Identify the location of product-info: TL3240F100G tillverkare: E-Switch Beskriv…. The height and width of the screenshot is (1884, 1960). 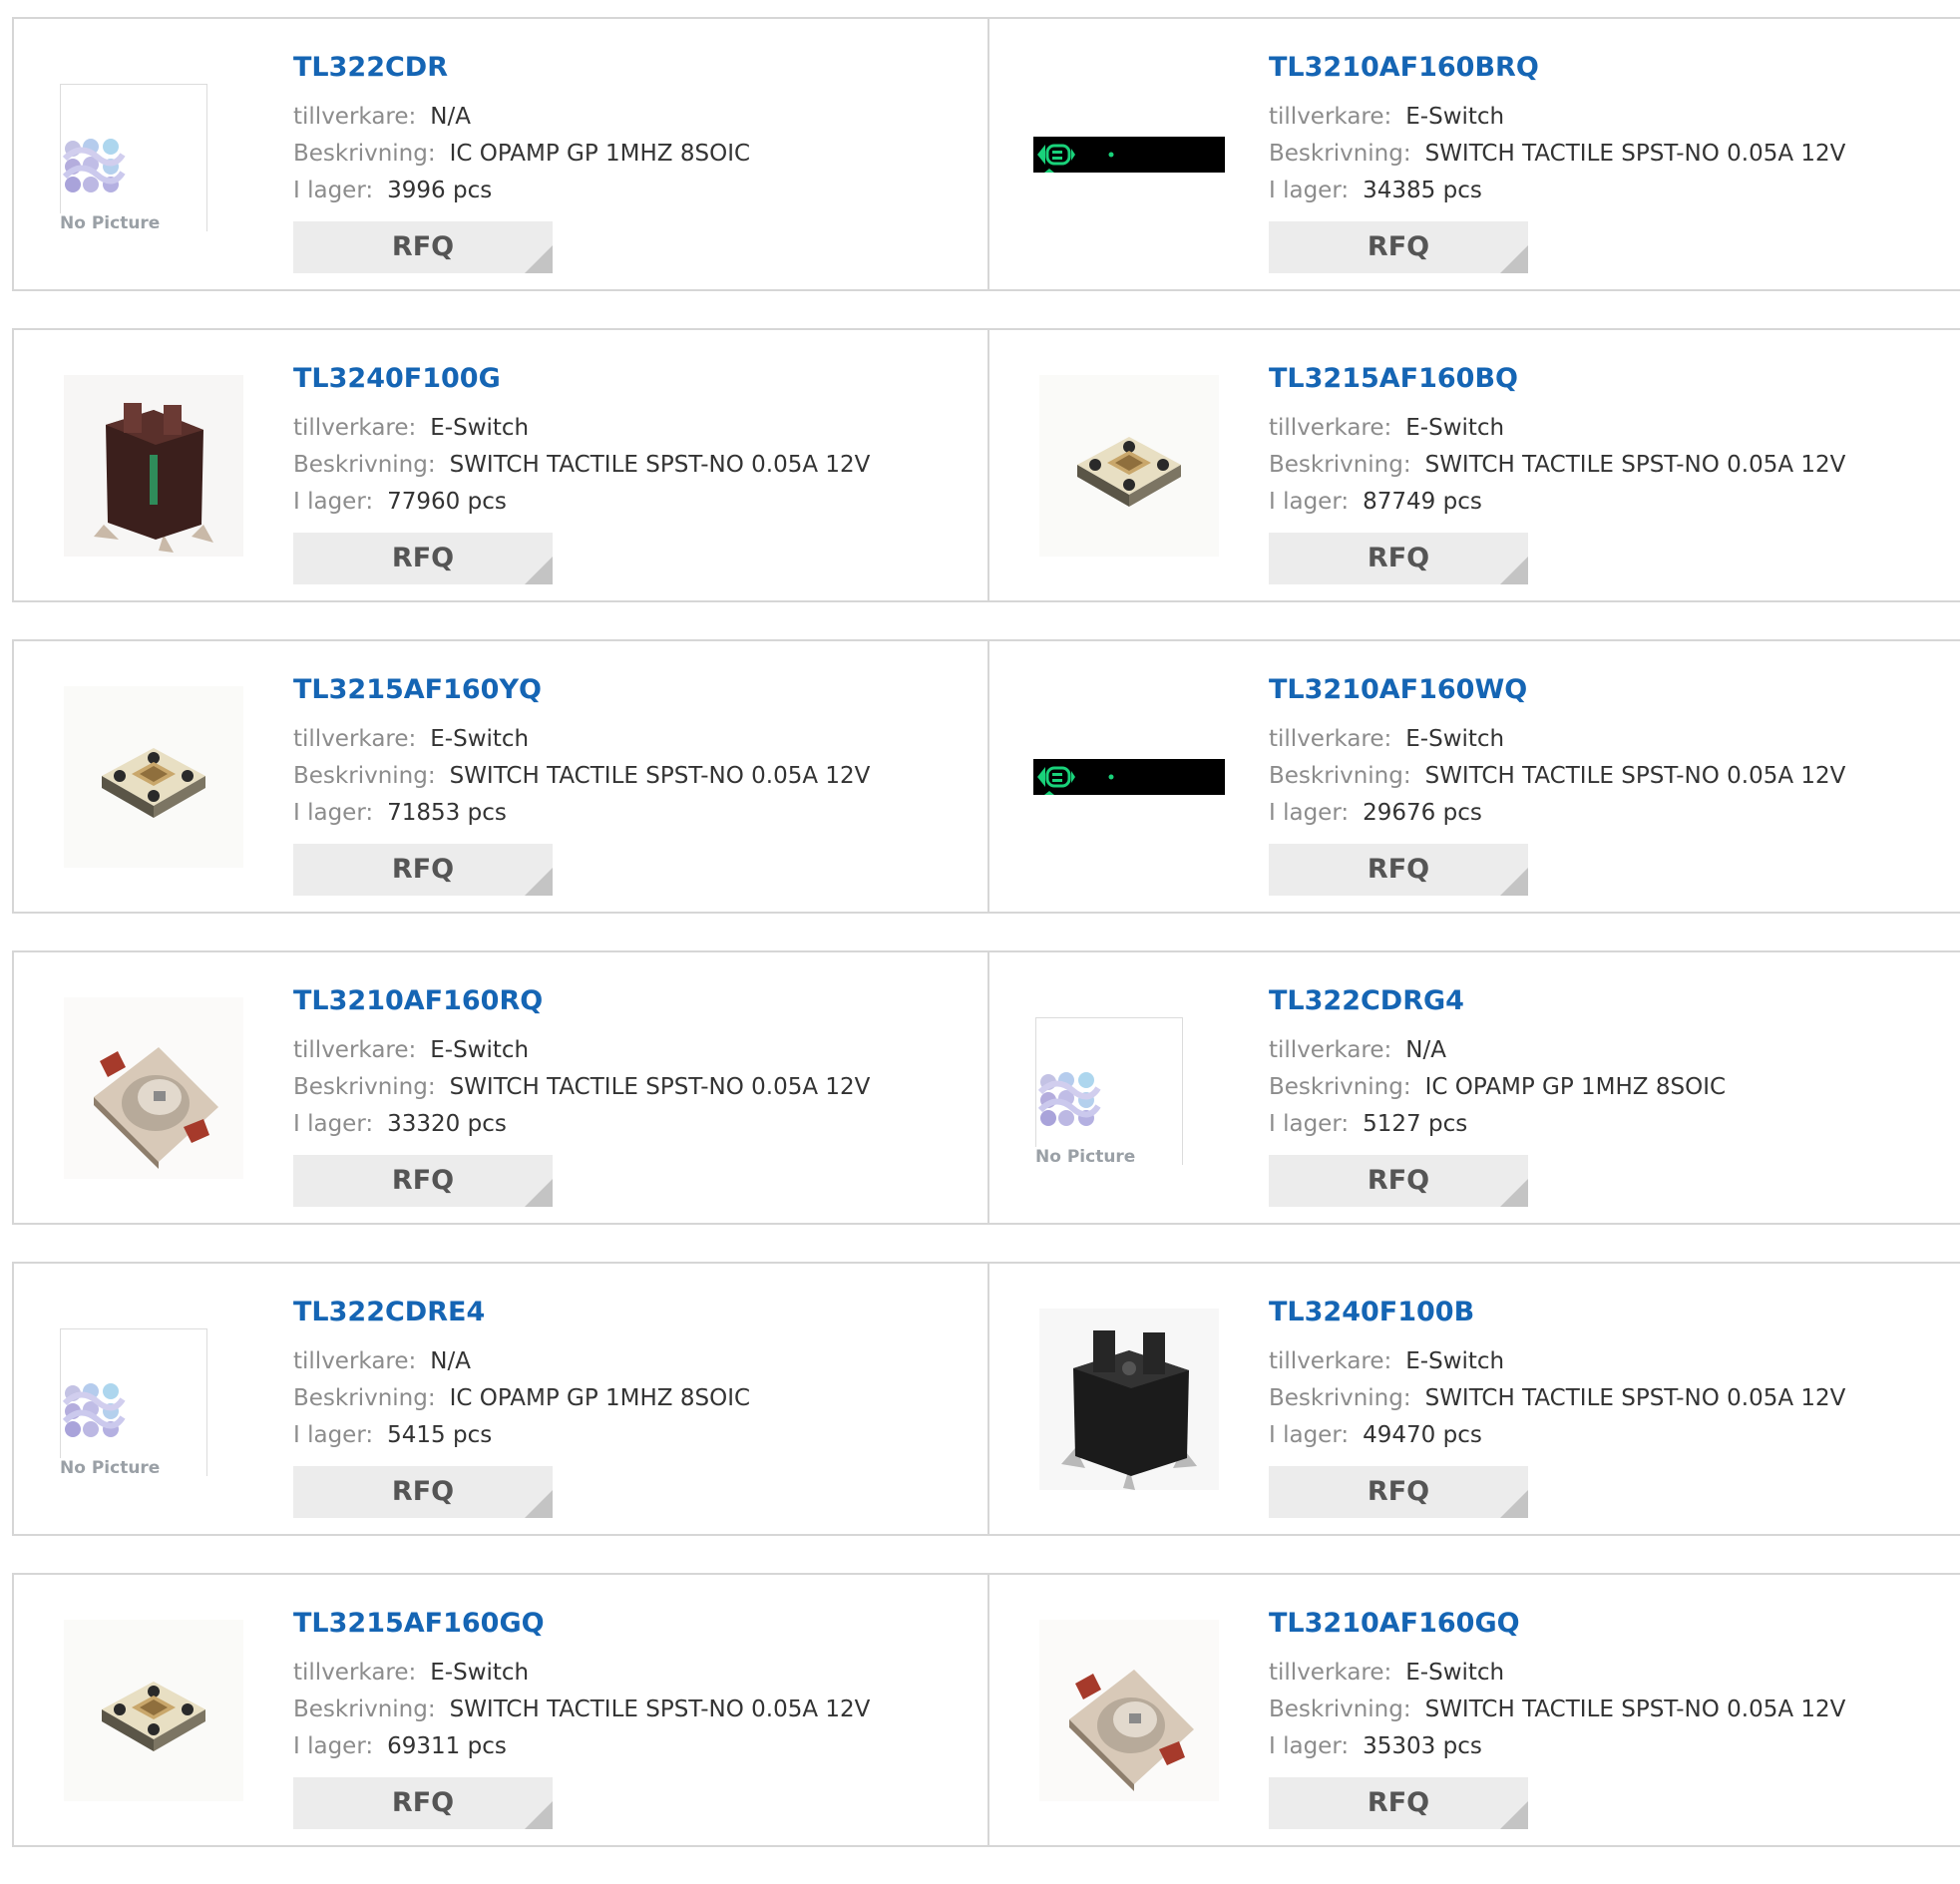
(582, 472).